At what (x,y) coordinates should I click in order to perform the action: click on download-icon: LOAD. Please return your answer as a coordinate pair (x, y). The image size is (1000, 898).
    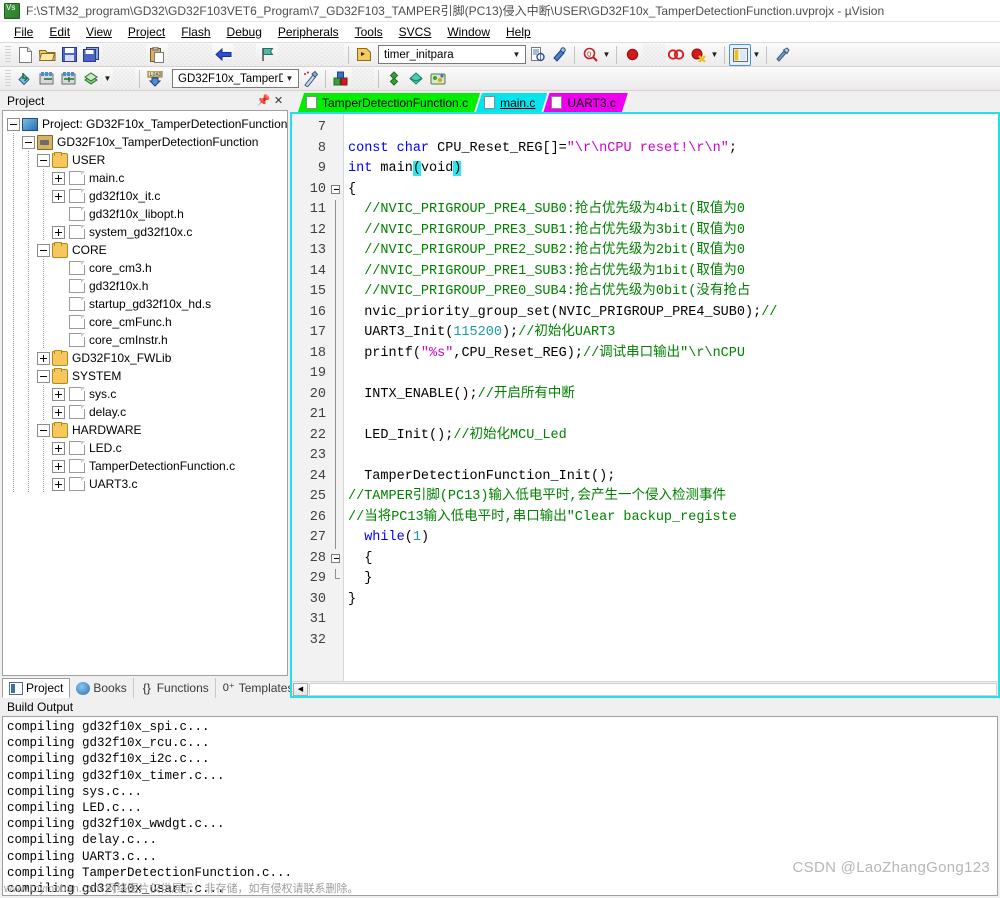
    Looking at the image, I should click on (155, 79).